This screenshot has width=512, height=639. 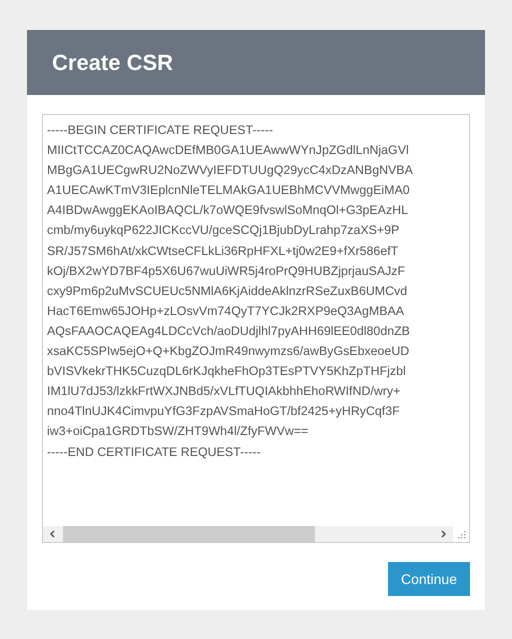 What do you see at coordinates (462, 535) in the screenshot?
I see `resize-grip-icon` at bounding box center [462, 535].